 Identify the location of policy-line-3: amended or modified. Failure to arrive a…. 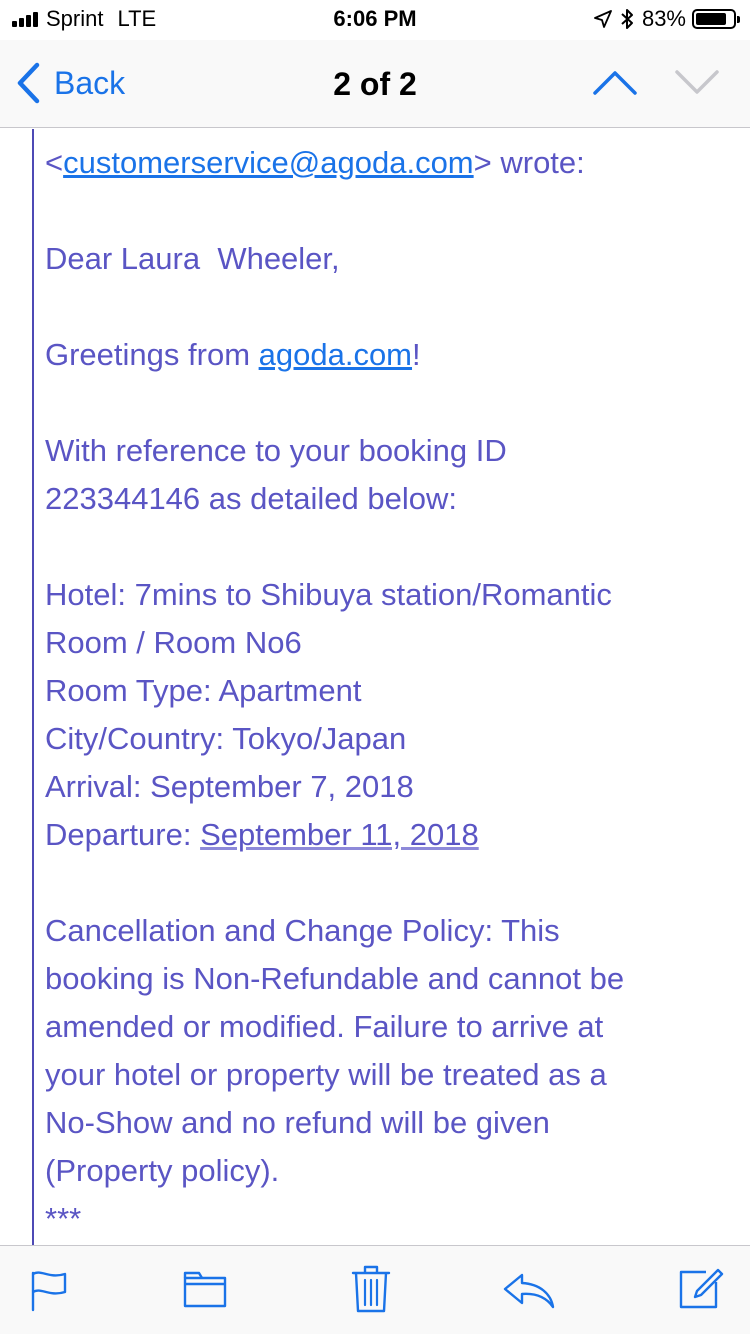
(324, 1026).